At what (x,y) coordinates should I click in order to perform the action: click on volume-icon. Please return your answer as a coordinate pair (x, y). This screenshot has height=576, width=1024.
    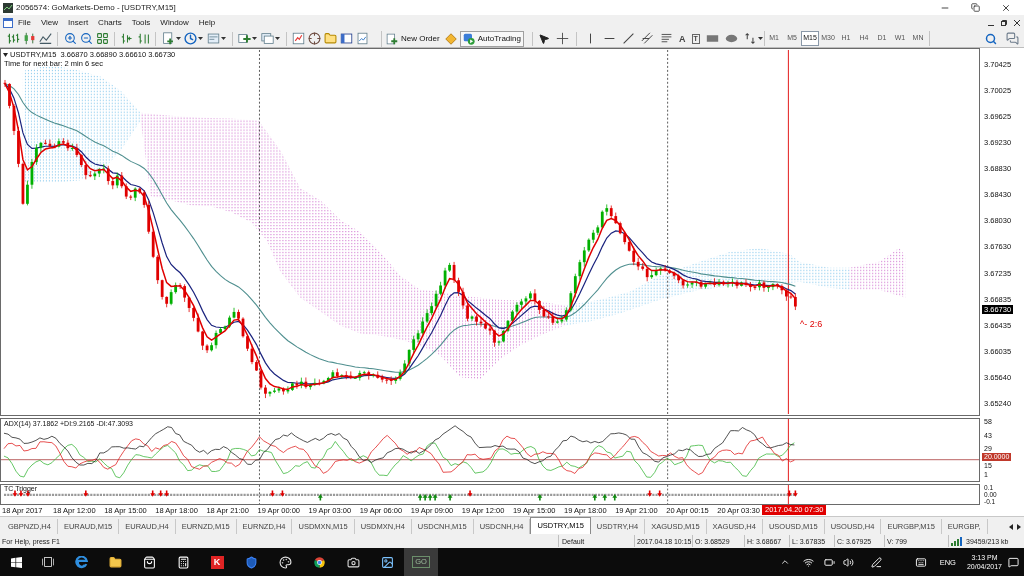
    Looking at the image, I should click on (848, 562).